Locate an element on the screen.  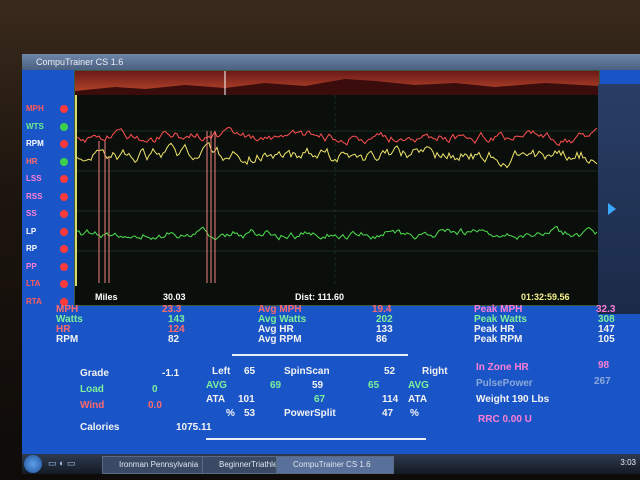
ss-avg-right-label: AVG is located at coordinates (418, 385).